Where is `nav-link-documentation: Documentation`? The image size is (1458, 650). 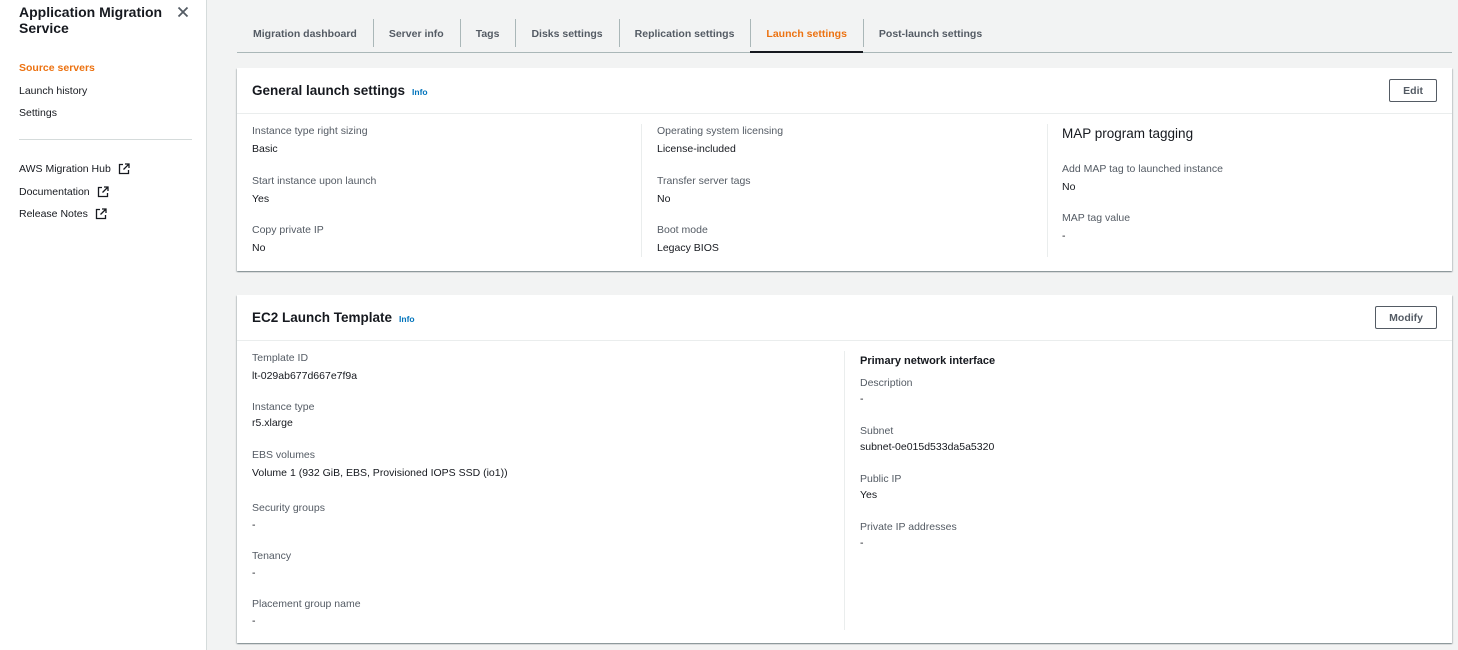 nav-link-documentation: Documentation is located at coordinates (74, 192).